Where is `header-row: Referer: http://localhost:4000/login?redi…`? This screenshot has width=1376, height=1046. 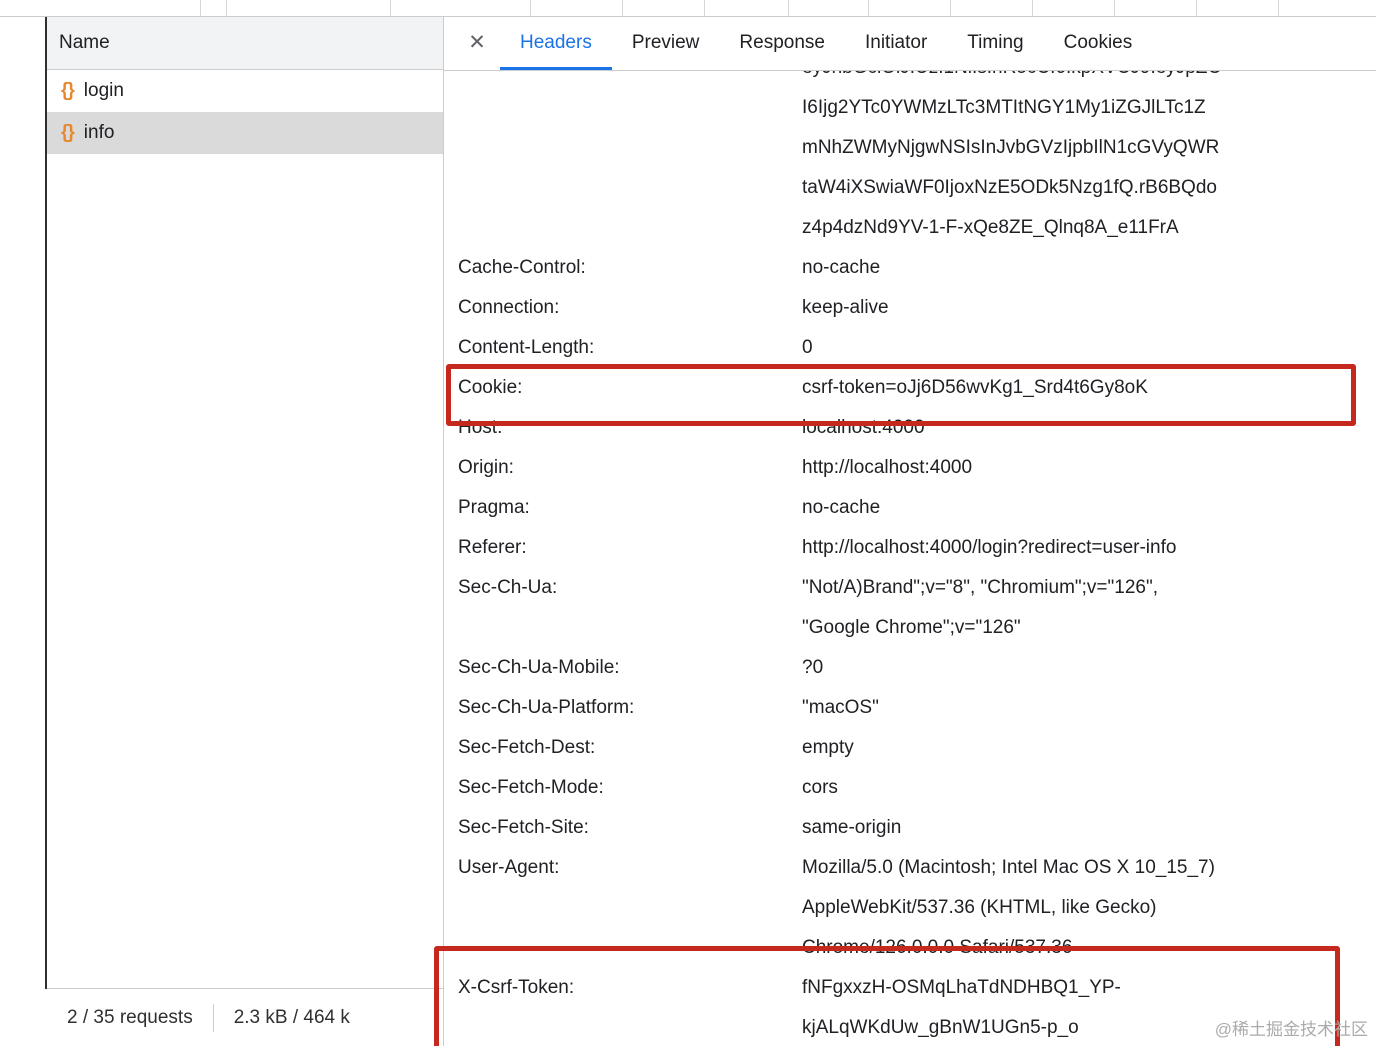 header-row: Referer: http://localhost:4000/login?redi… is located at coordinates (910, 548).